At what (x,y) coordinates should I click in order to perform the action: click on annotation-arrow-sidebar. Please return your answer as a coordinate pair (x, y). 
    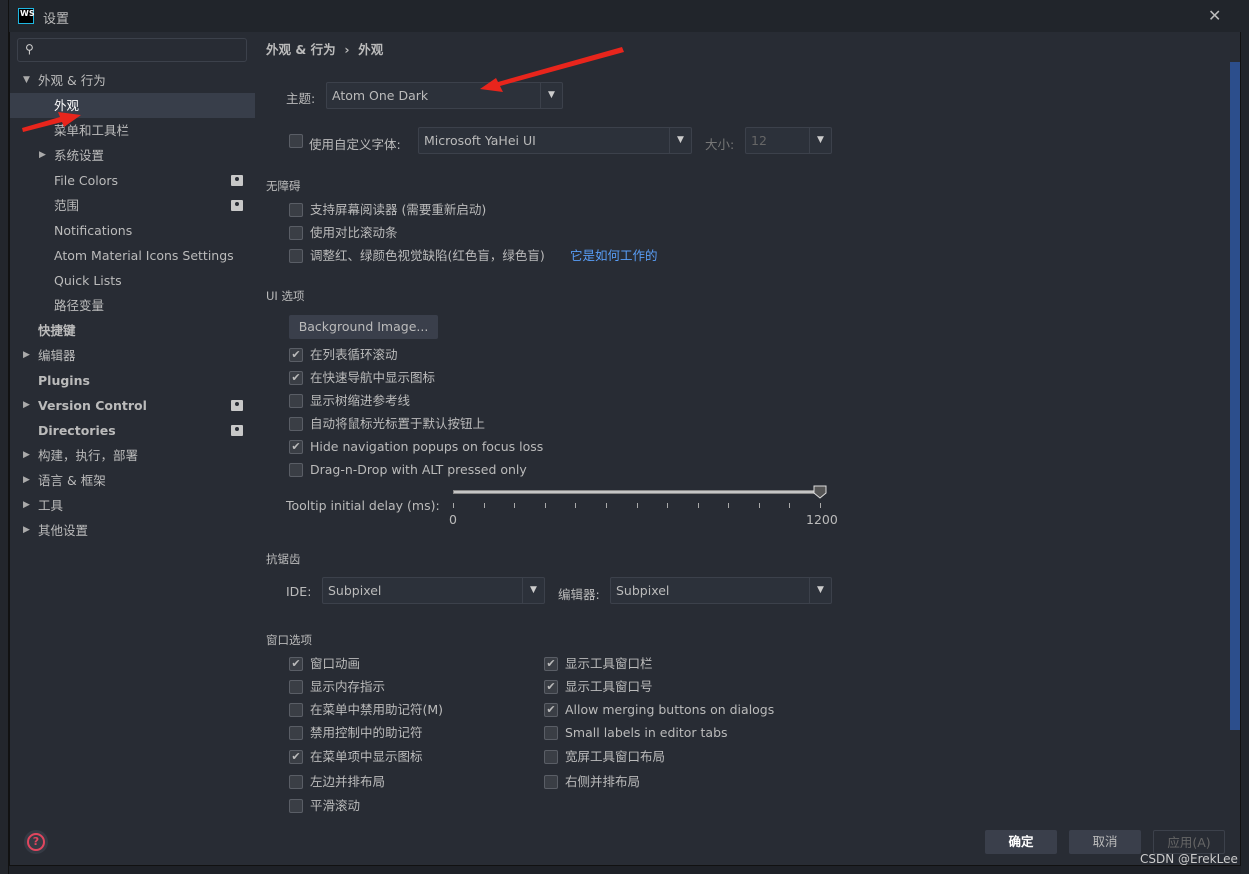
    Looking at the image, I should click on (51, 122).